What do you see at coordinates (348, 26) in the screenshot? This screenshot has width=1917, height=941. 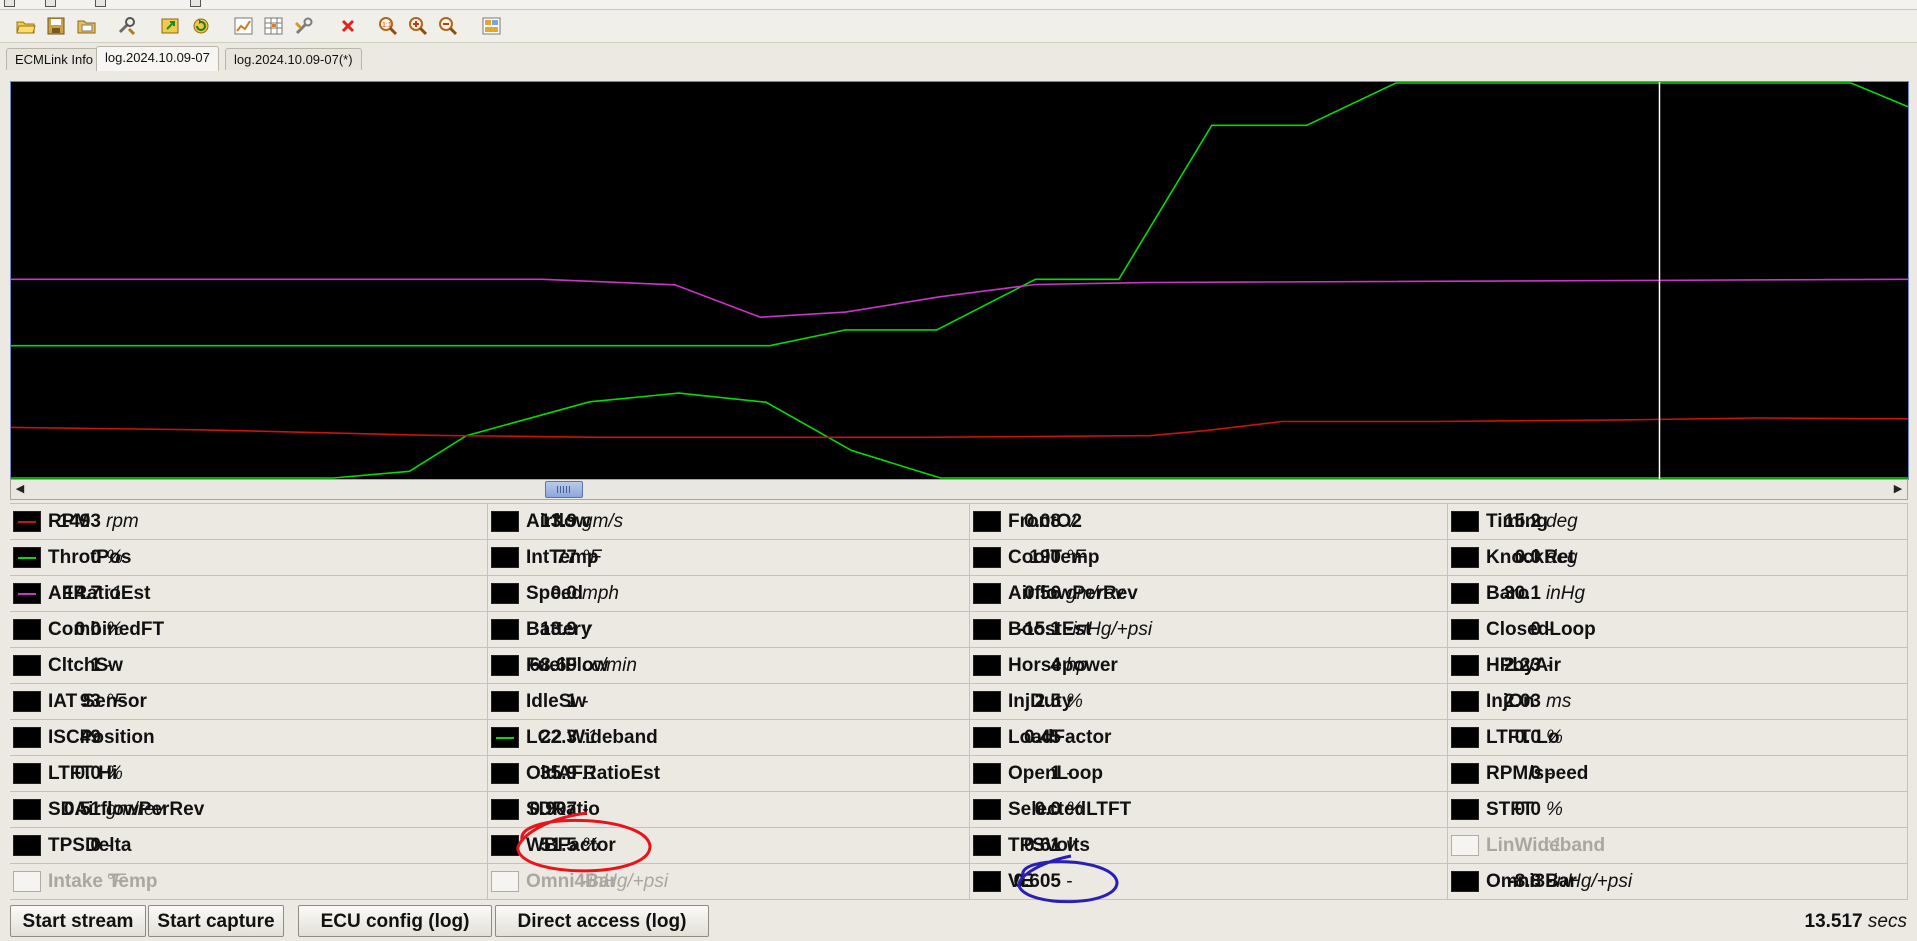 I see `delete-icon` at bounding box center [348, 26].